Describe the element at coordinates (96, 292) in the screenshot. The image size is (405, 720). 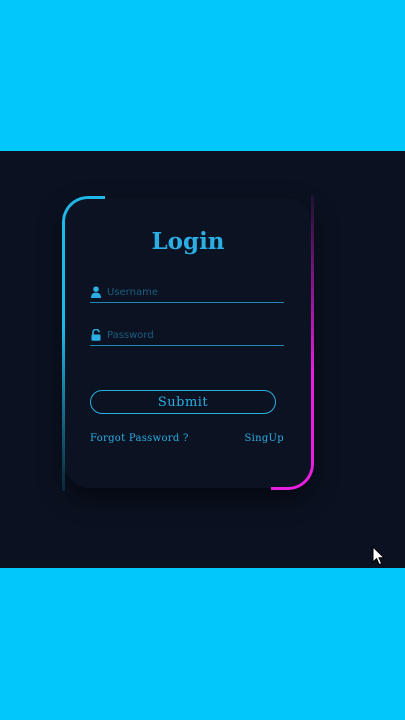
I see `user-icon` at that location.